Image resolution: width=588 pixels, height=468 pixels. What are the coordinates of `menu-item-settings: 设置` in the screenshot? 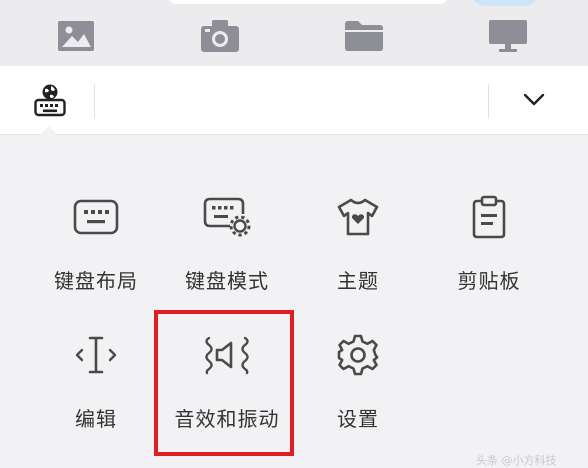 It's located at (358, 384).